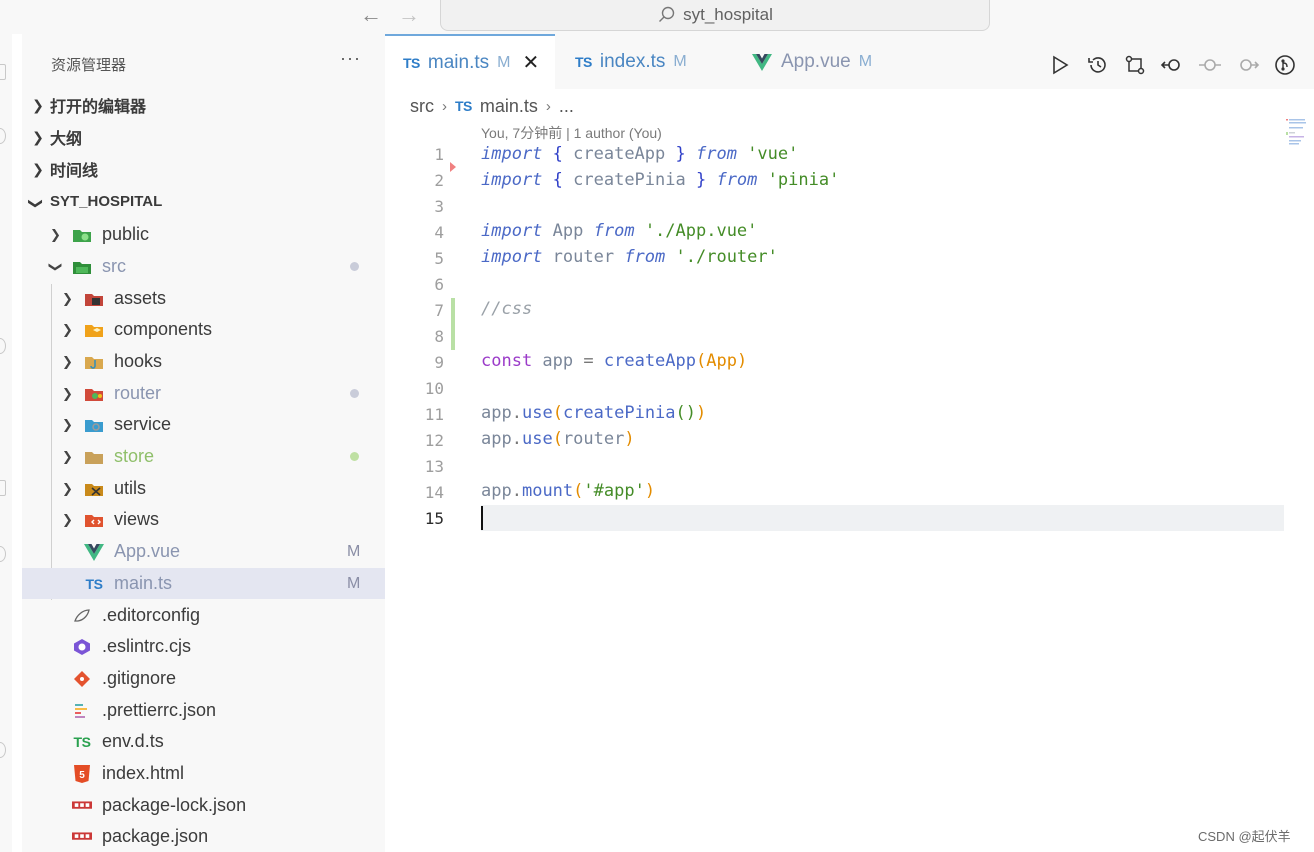 This screenshot has width=1314, height=852. Describe the element at coordinates (203, 583) in the screenshot. I see `tree-file-main-ts: TS main.ts M` at that location.